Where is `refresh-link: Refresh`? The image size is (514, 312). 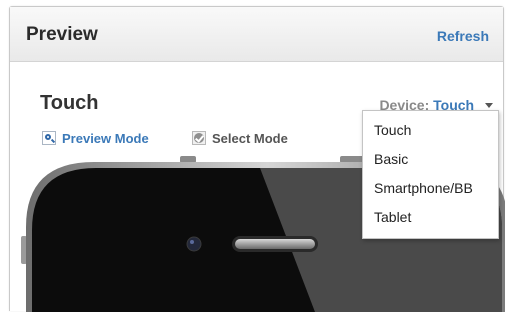 refresh-link: Refresh is located at coordinates (463, 36).